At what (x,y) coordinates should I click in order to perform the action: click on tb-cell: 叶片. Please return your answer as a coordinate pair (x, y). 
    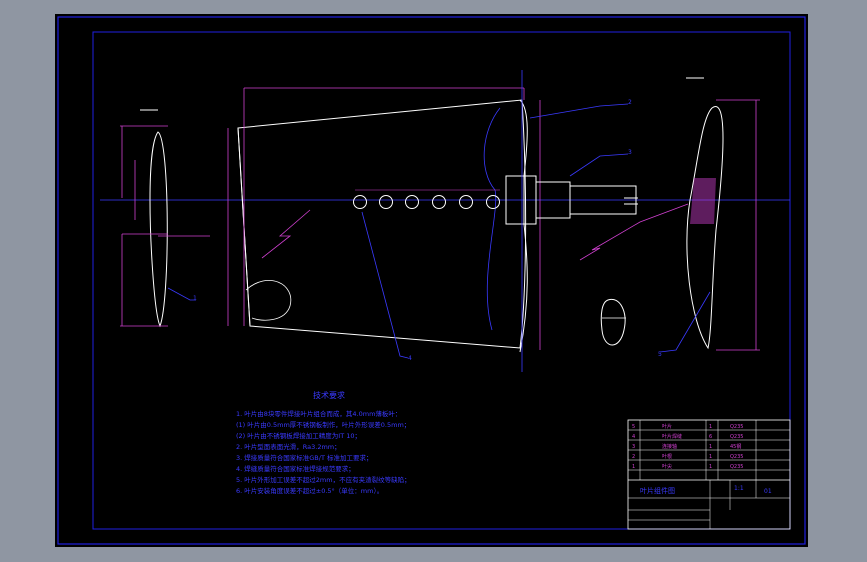
    Looking at the image, I should click on (667, 426).